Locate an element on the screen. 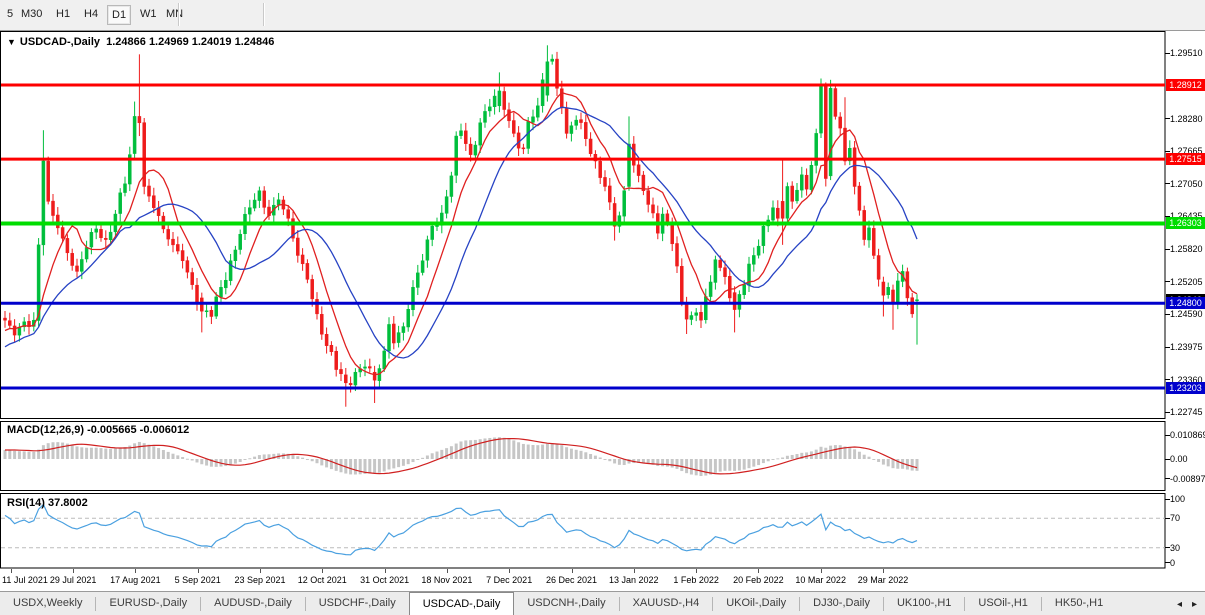  date-label: 12 Oct 2021 is located at coordinates (322, 580).